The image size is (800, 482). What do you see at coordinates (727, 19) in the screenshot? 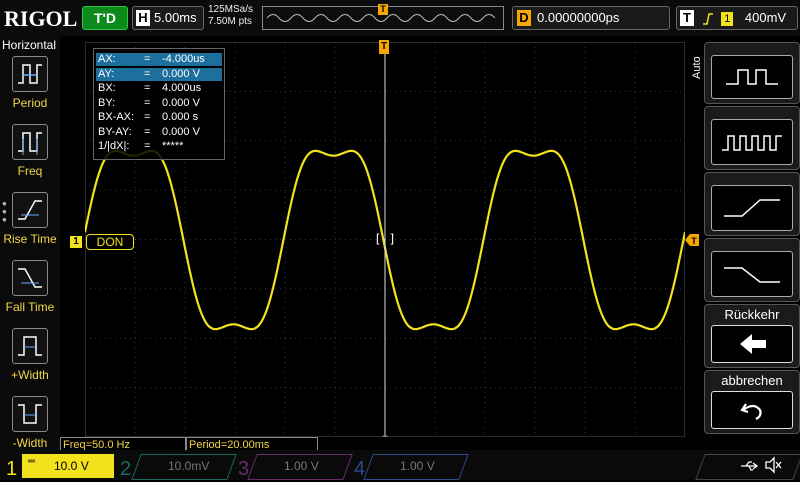
I see `trigger-source-badge: 1` at bounding box center [727, 19].